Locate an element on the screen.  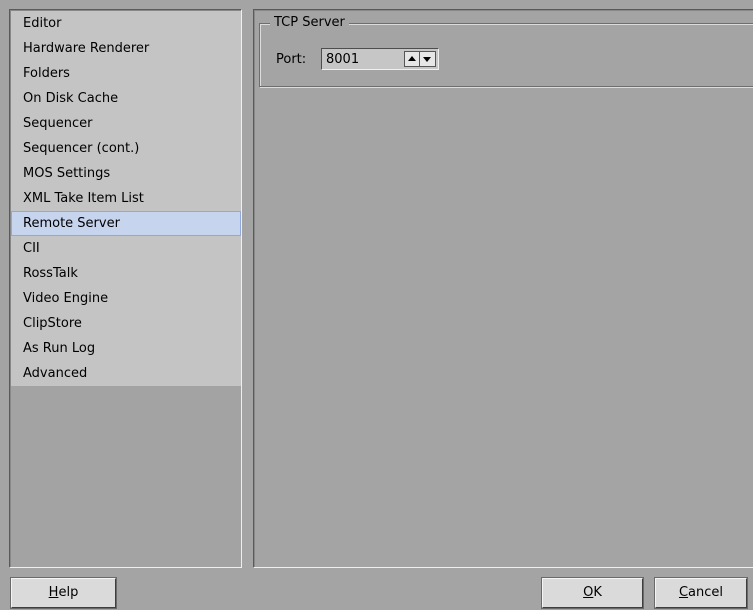
sidebar-item-sequencer-cont: Sequencer (cont.) is located at coordinates (126, 148).